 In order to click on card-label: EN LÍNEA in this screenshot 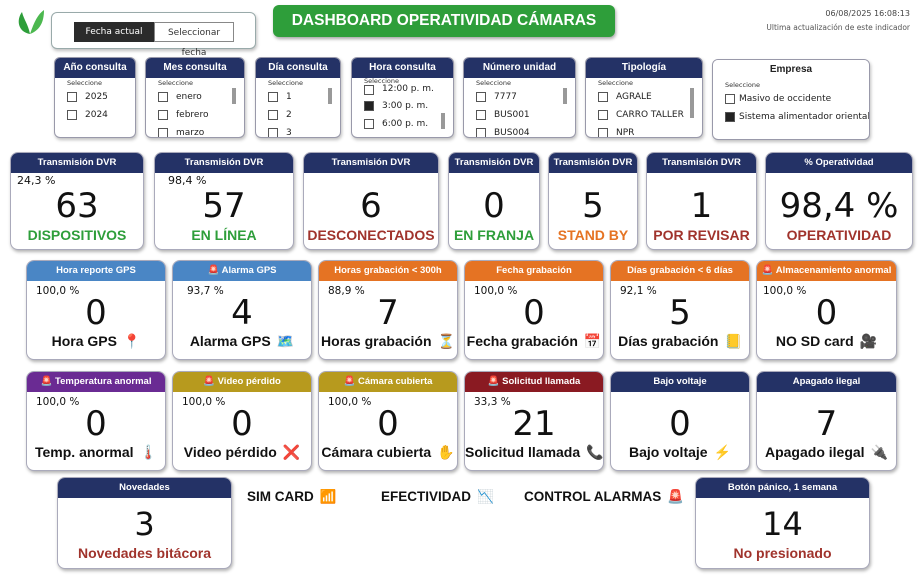, I will do `click(224, 235)`.